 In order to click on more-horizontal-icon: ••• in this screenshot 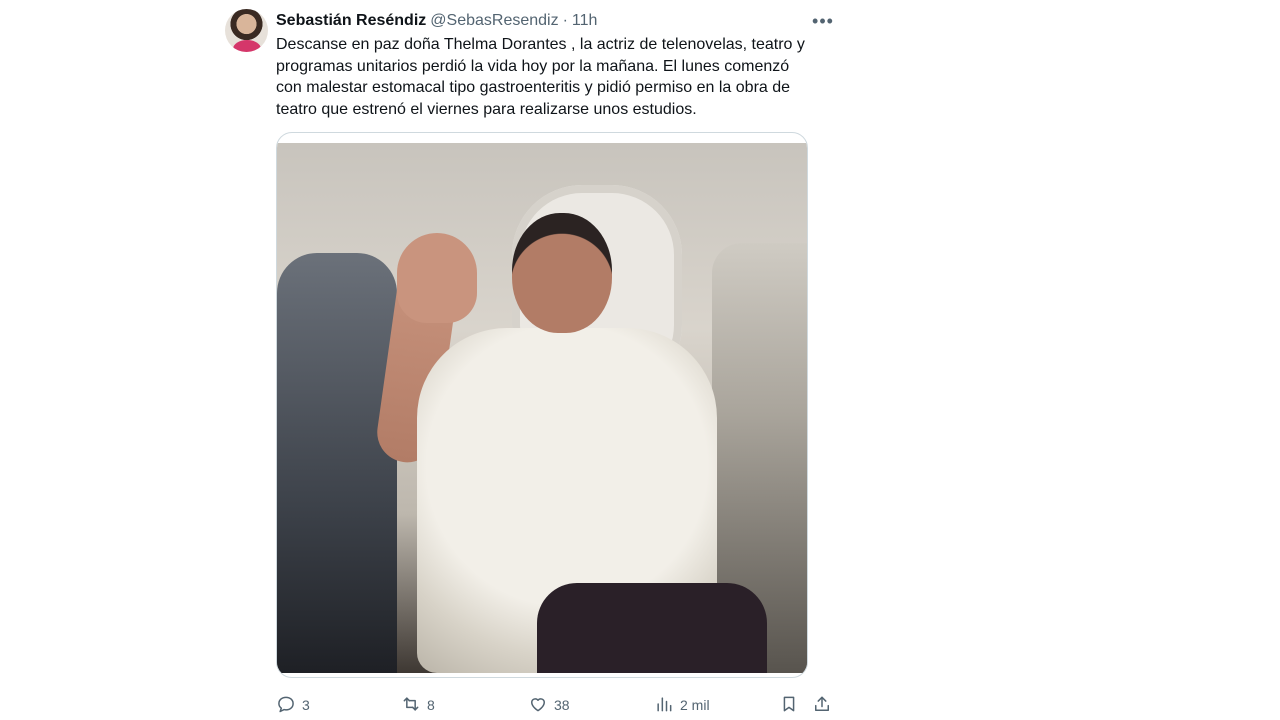, I will do `click(823, 20)`.